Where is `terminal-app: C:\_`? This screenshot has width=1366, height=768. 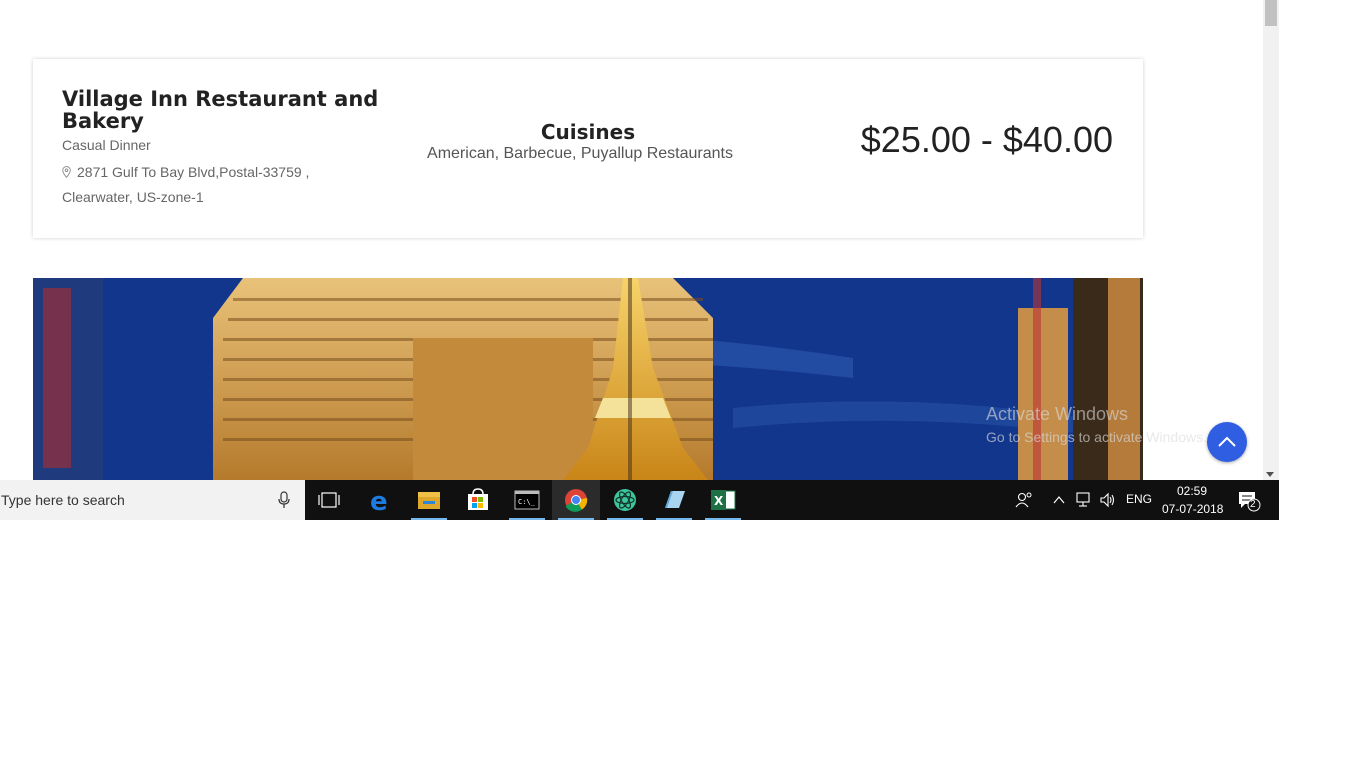 terminal-app: C:\_ is located at coordinates (527, 500).